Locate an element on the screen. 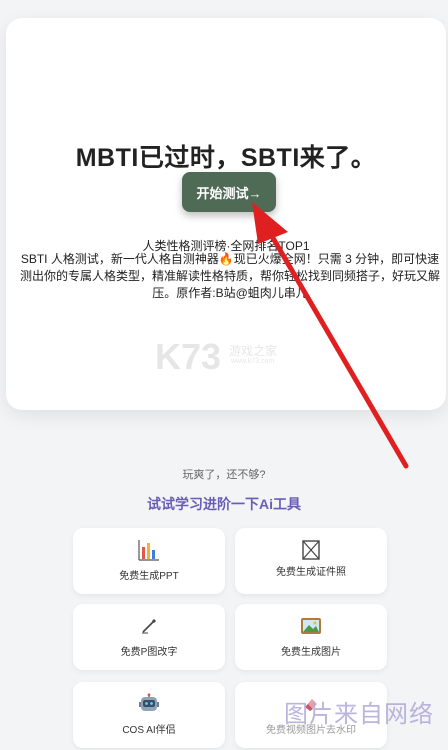 The width and height of the screenshot is (448, 750). start-test-button: 开始测试→ is located at coordinates (229, 192).